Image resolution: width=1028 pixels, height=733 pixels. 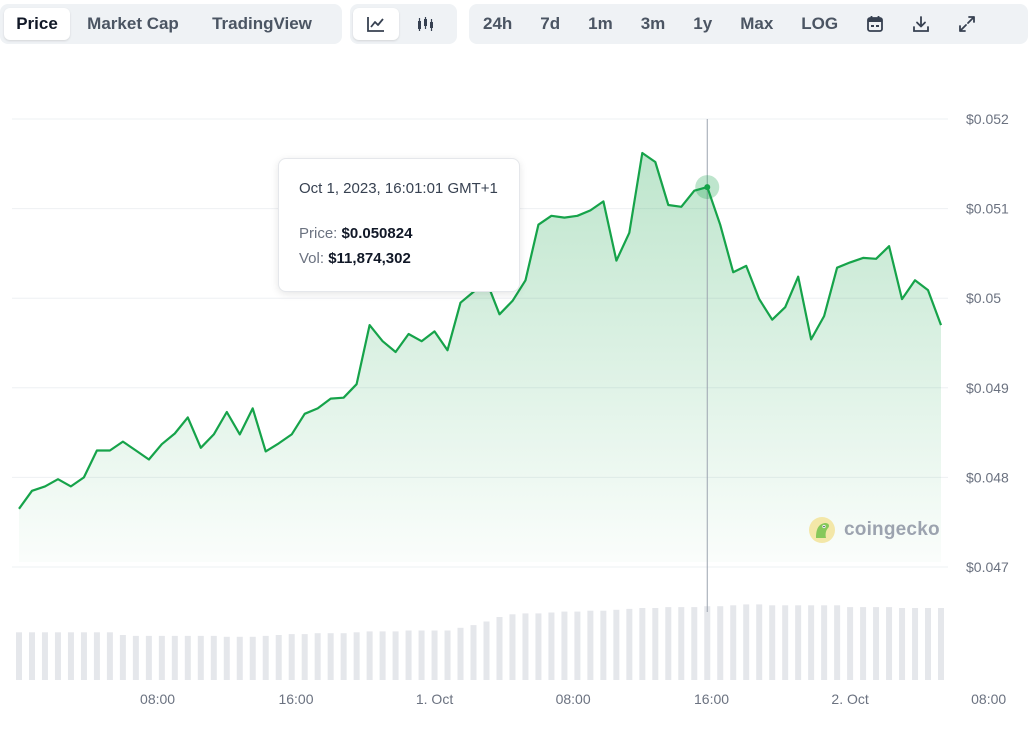 I want to click on tooltip-volume-label: Vol:, so click(x=312, y=258).